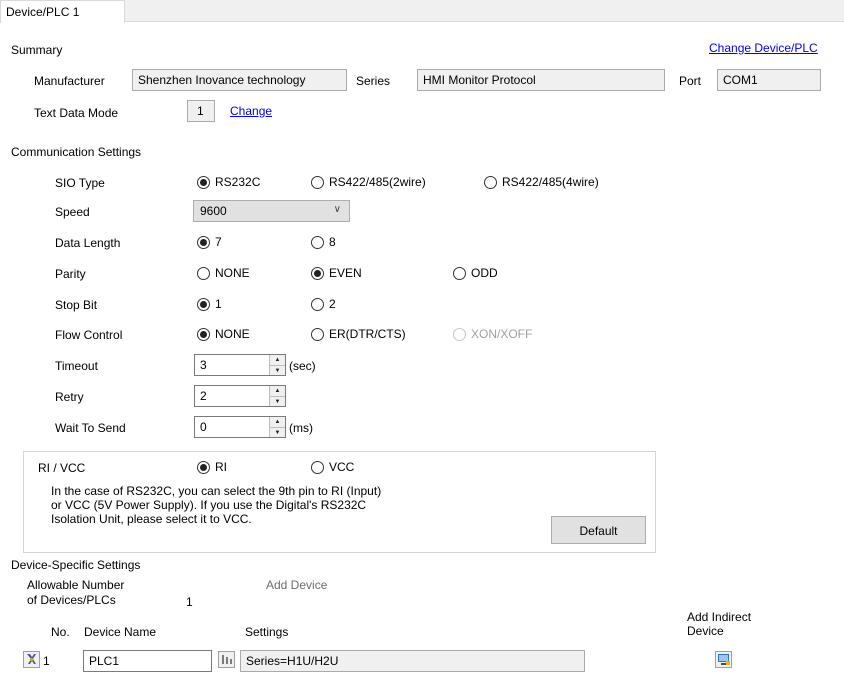 The image size is (844, 678). Describe the element at coordinates (76, 113) in the screenshot. I see `text-data-mode-label: Text Data Mode` at that location.